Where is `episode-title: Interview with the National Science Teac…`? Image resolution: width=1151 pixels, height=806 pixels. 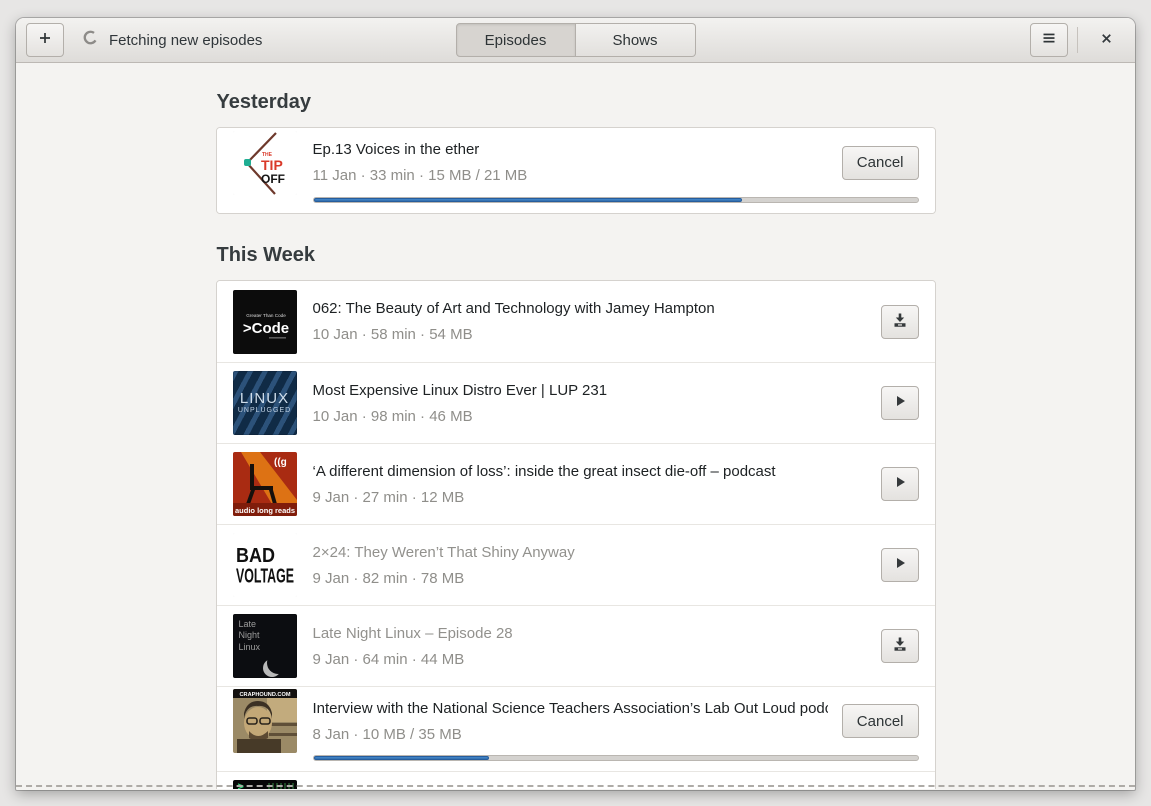 episode-title: Interview with the National Science Teac… is located at coordinates (570, 708).